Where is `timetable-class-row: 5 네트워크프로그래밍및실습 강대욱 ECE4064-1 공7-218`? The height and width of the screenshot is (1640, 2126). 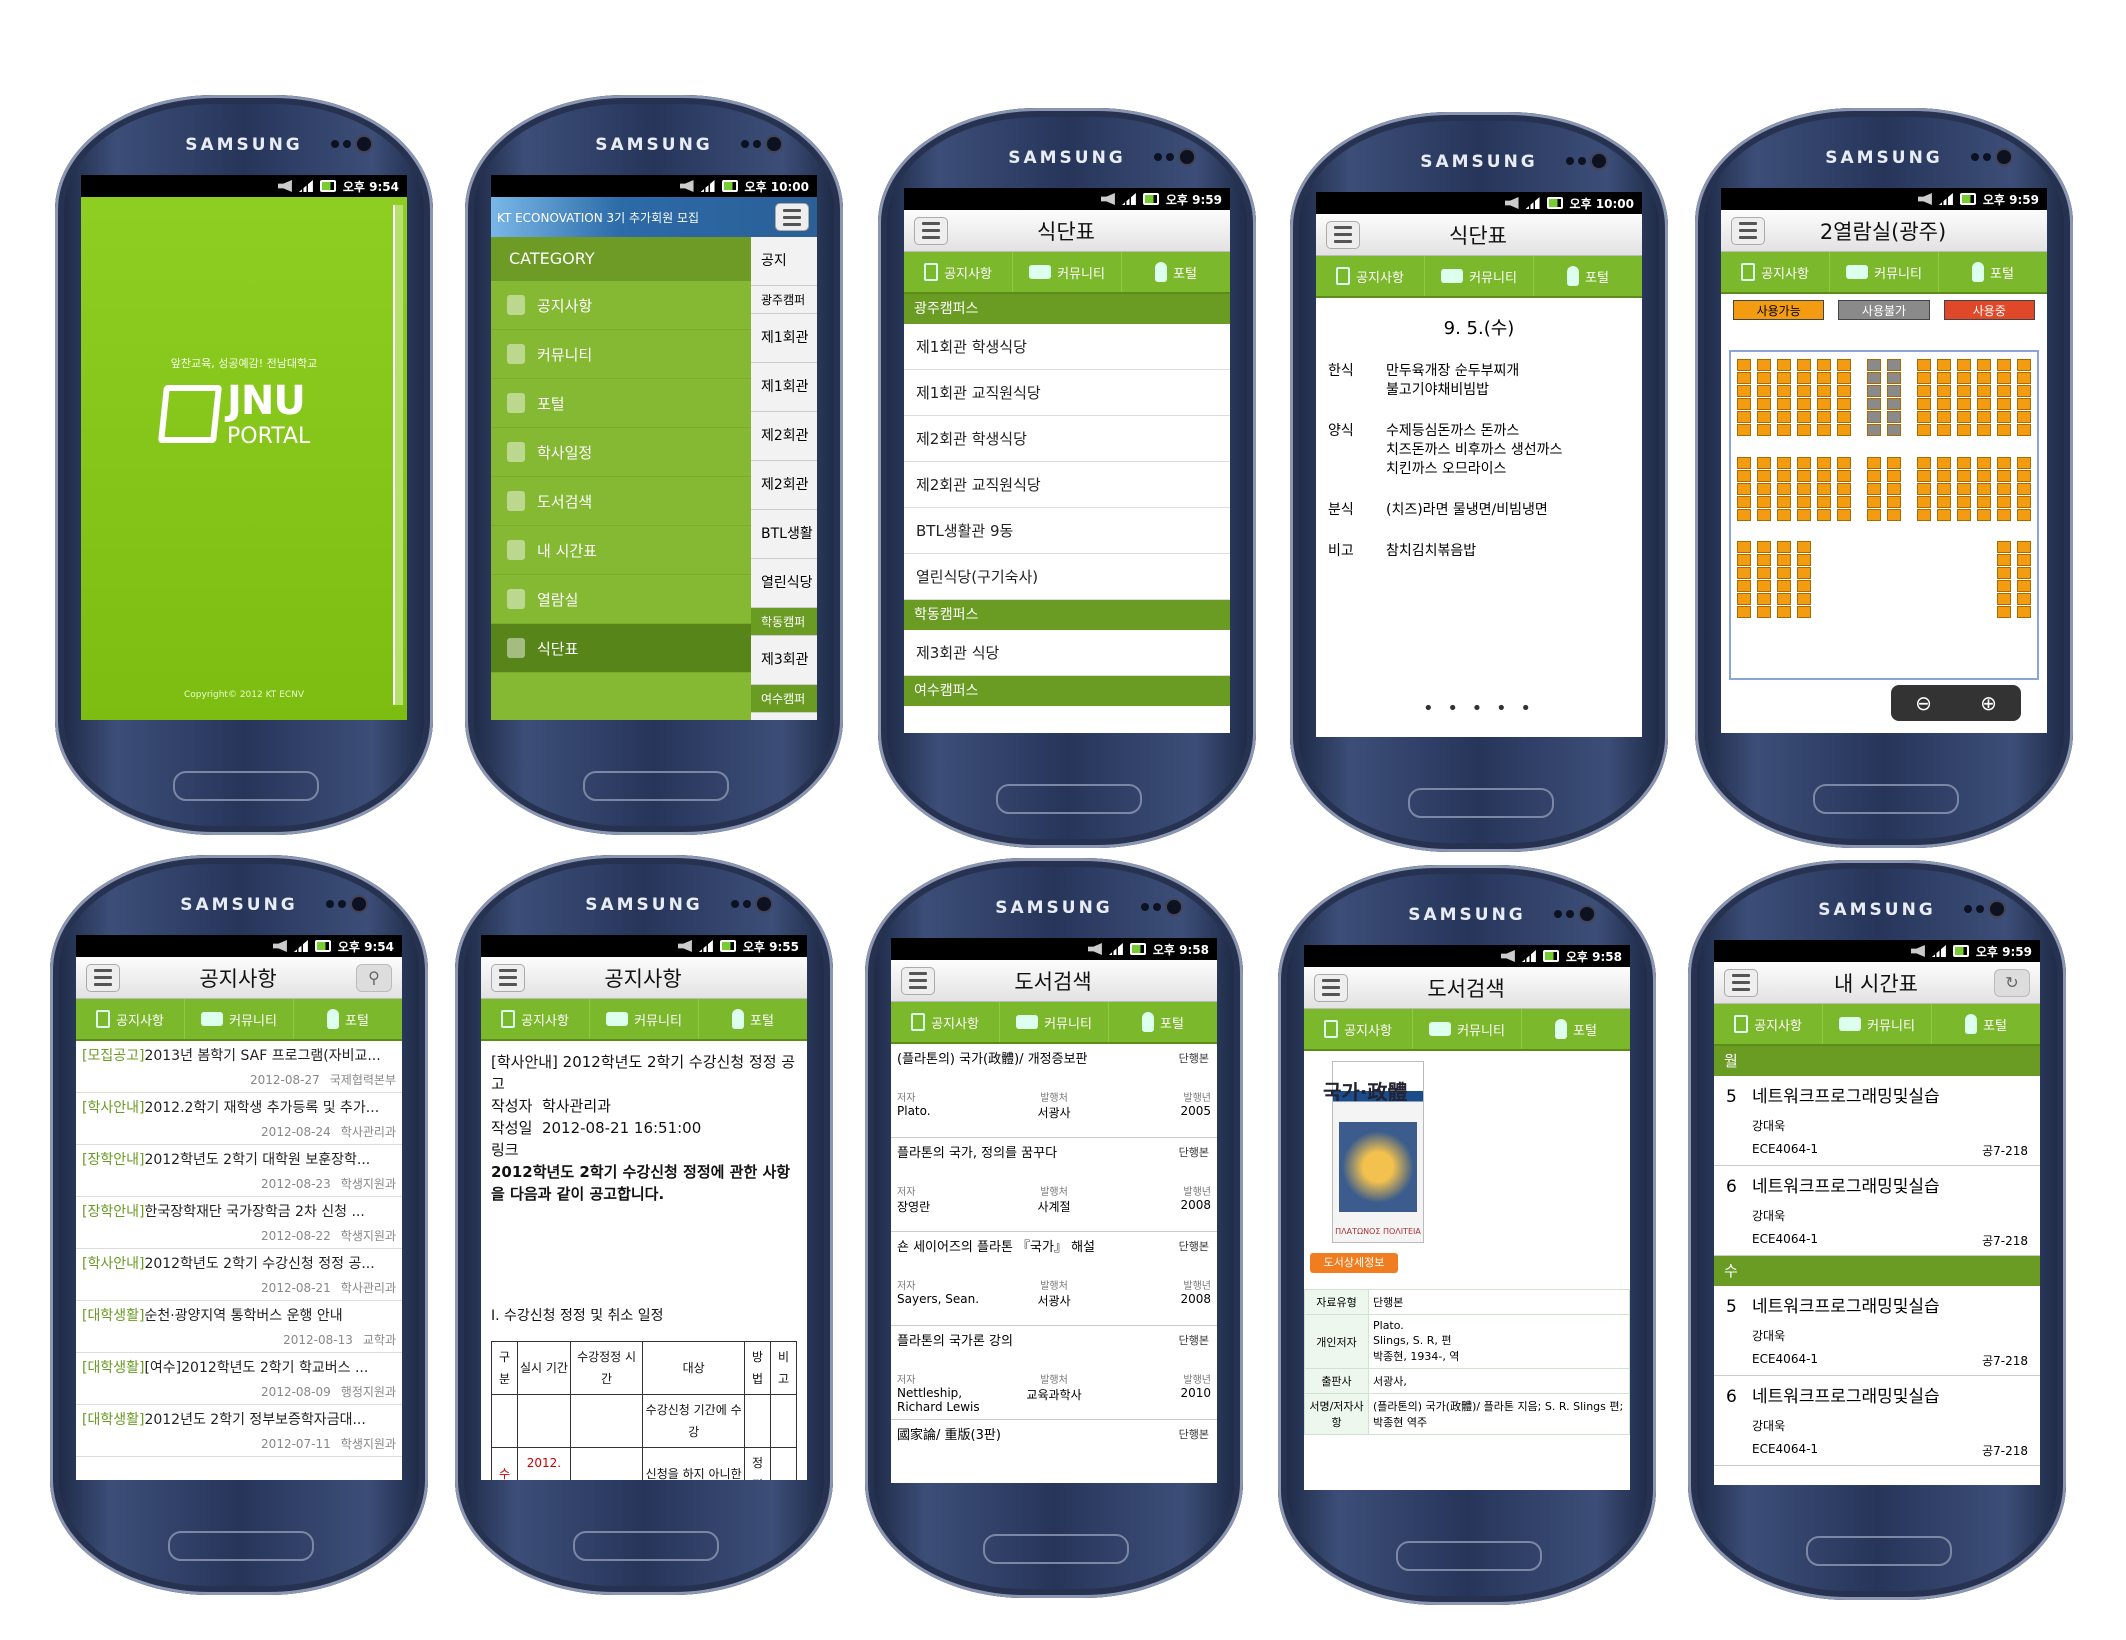 timetable-class-row: 5 네트워크프로그래밍및실습 강대욱 ECE4064-1 공7-218 is located at coordinates (1877, 1331).